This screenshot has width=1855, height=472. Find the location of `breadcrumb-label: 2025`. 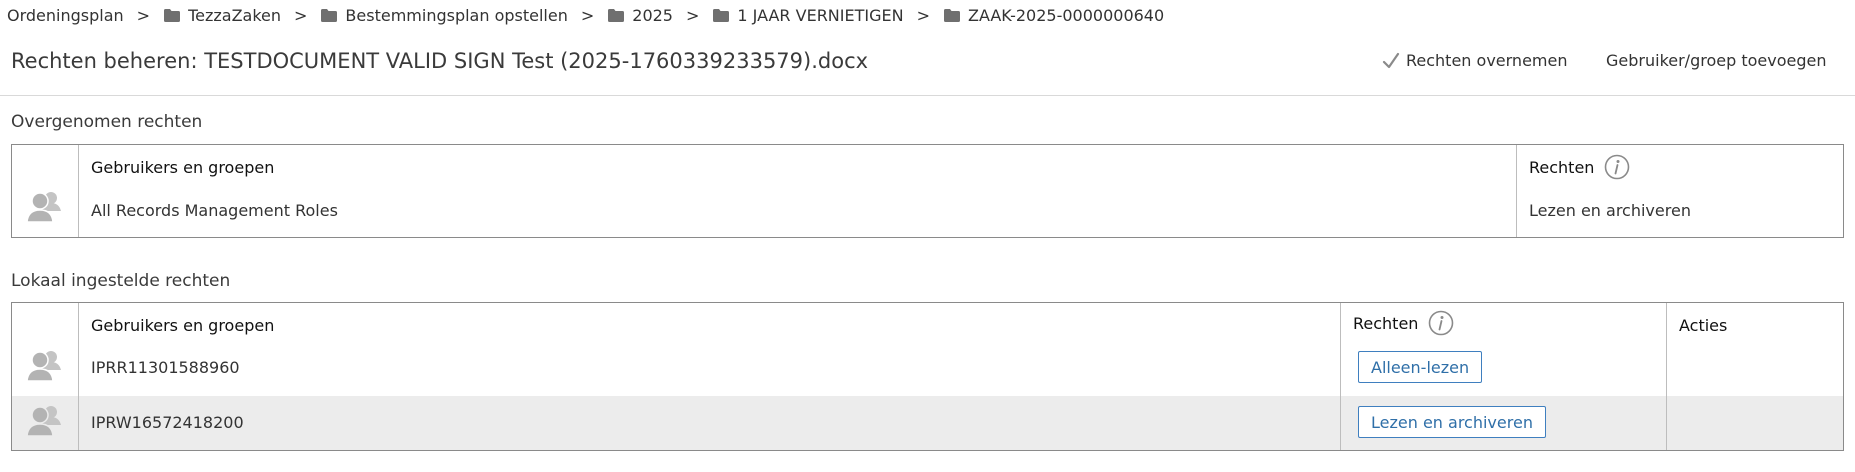

breadcrumb-label: 2025 is located at coordinates (652, 15).